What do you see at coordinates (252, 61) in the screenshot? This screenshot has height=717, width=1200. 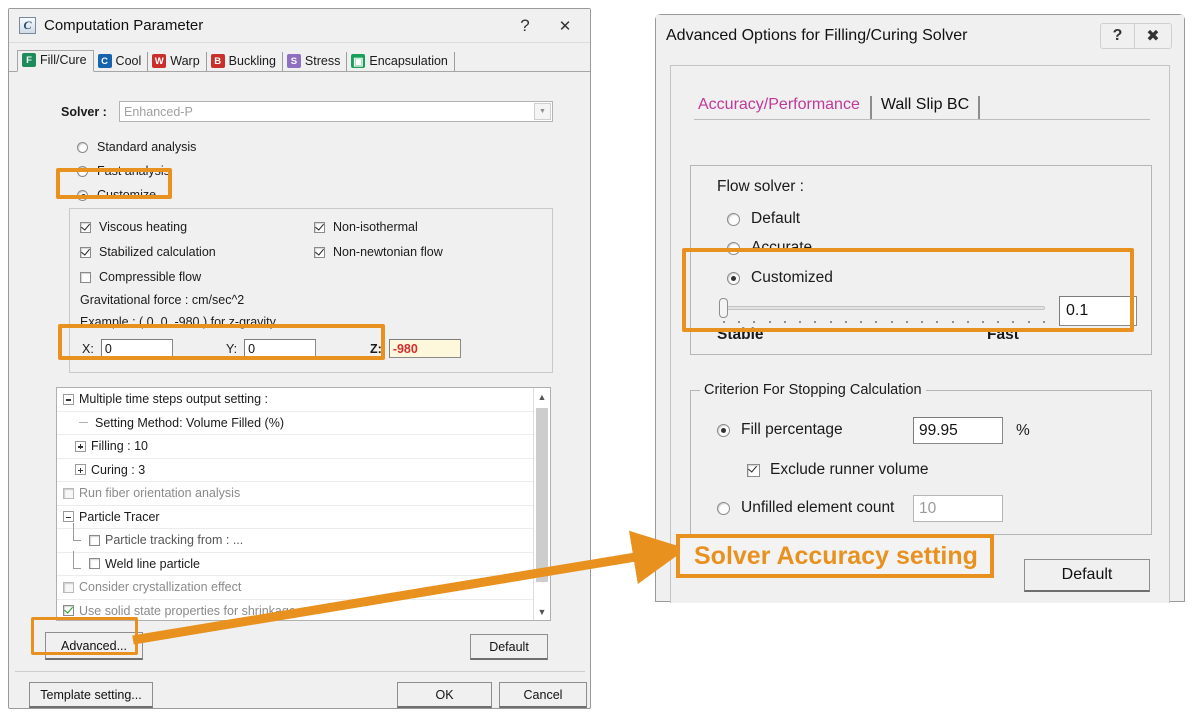 I see `tab-label: Buckling` at bounding box center [252, 61].